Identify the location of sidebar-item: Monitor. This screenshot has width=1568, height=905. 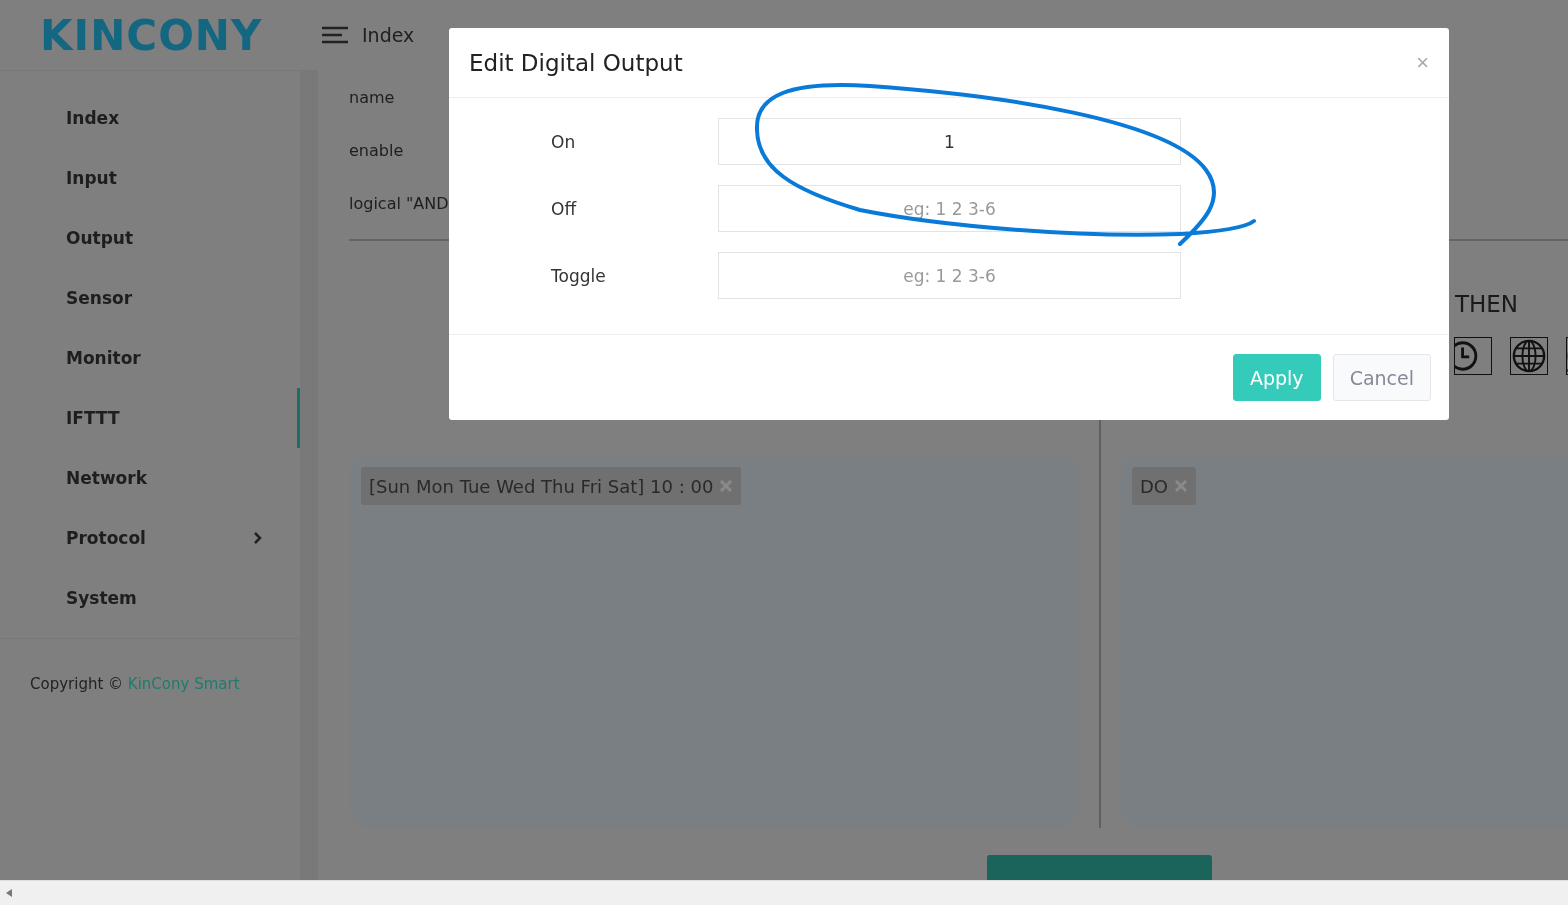
(150, 358).